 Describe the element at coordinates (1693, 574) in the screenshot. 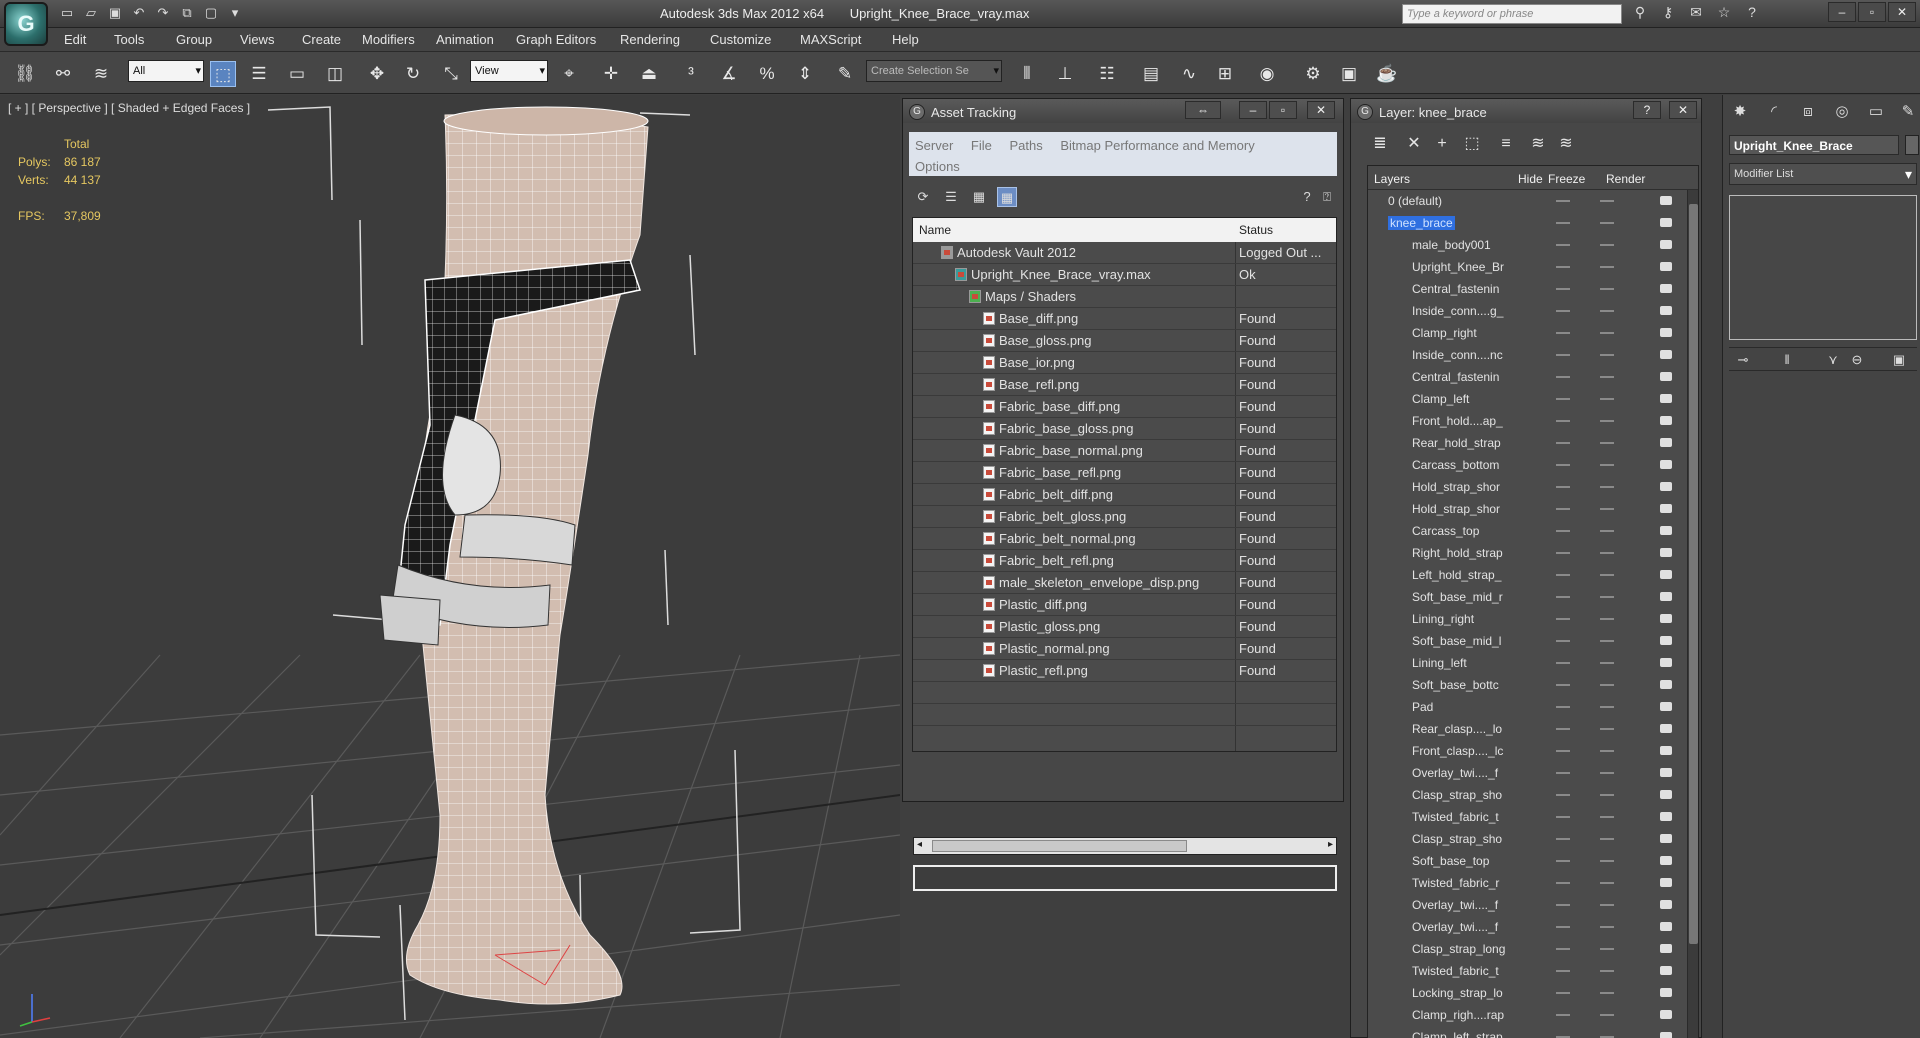

I see `layer-scroll-thumb` at that location.